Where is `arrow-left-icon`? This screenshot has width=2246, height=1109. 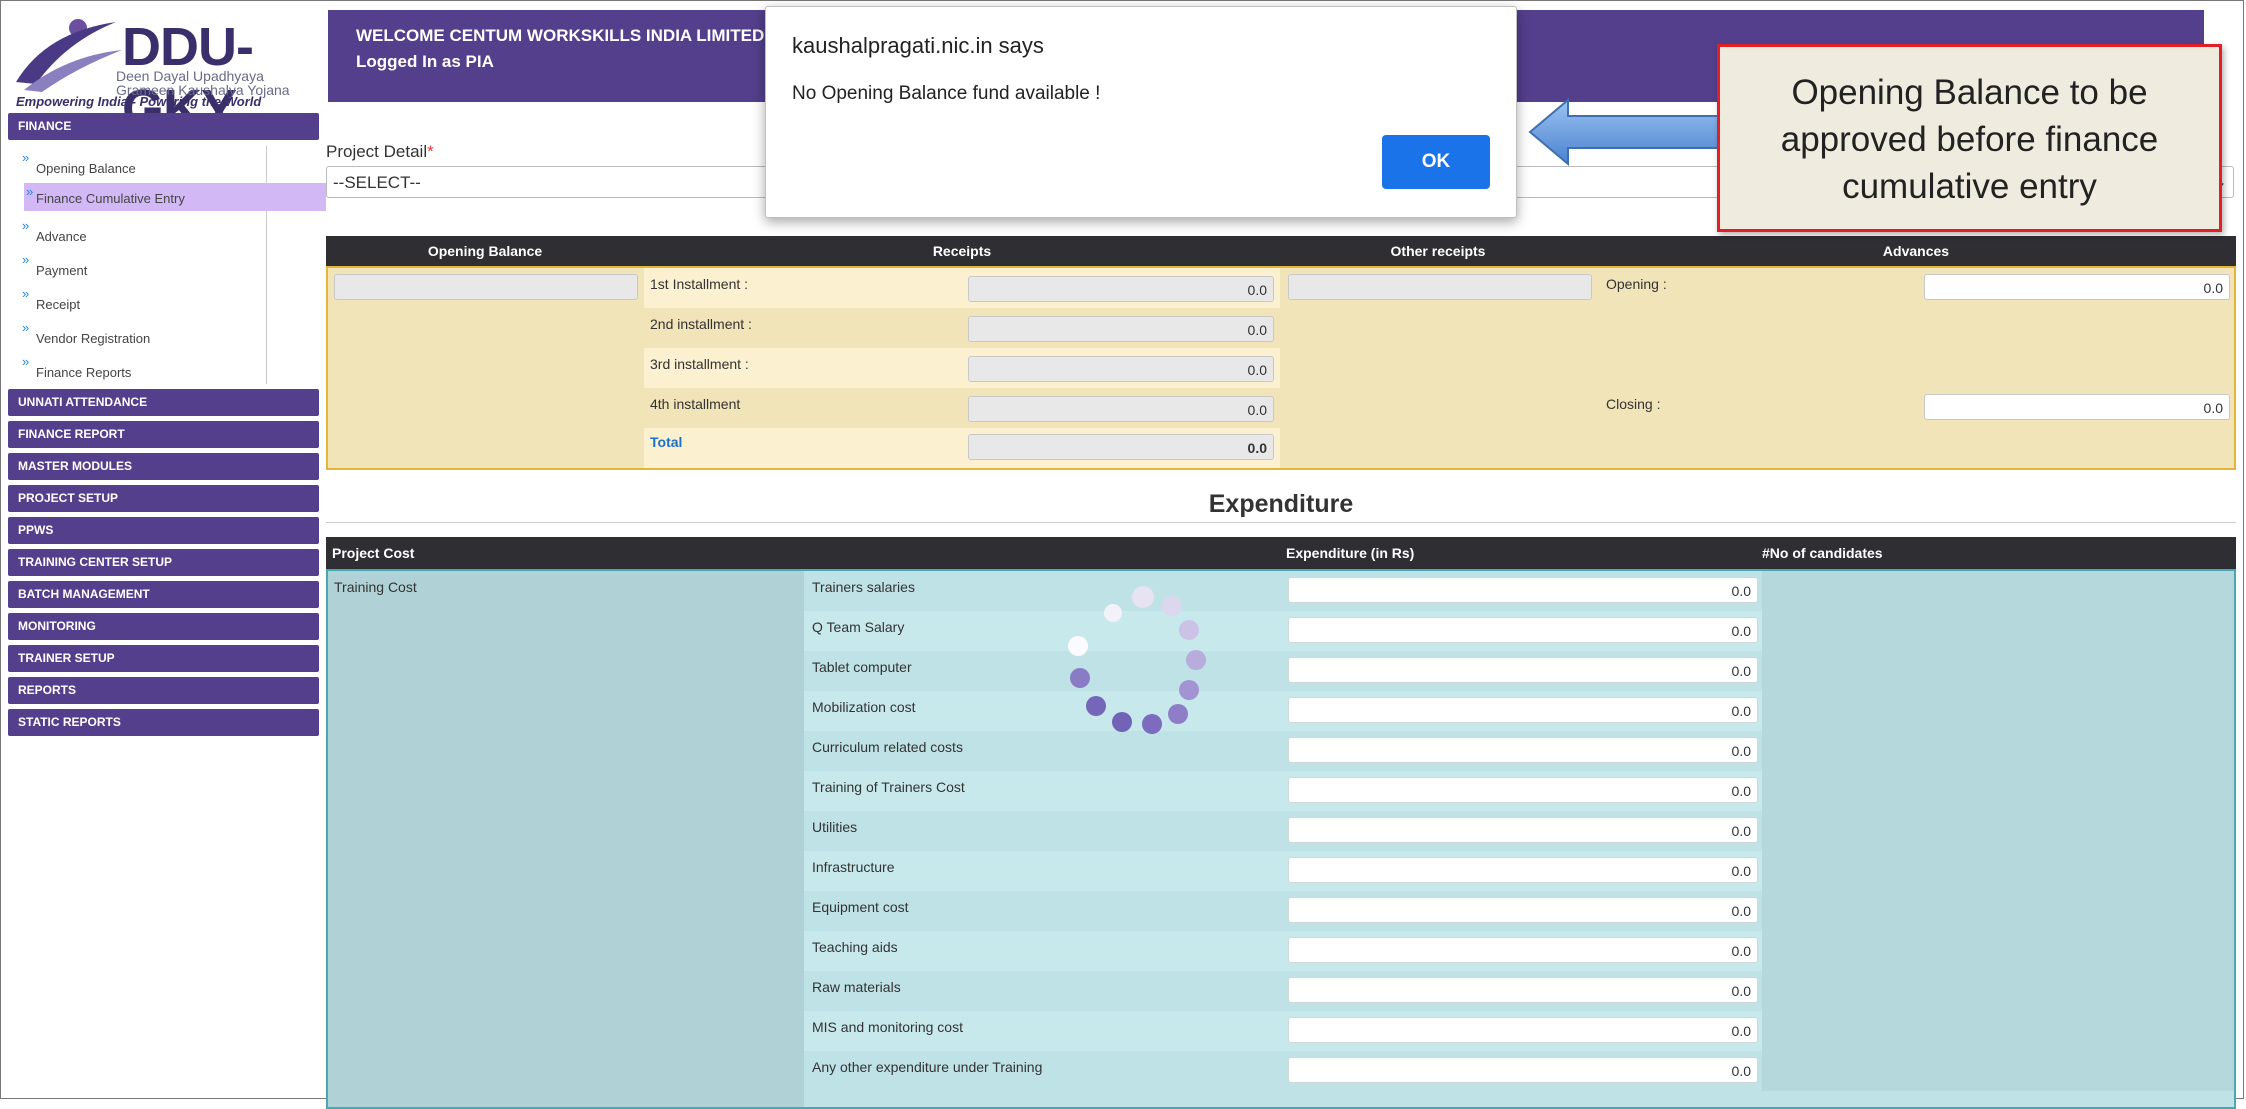 arrow-left-icon is located at coordinates (1623, 132).